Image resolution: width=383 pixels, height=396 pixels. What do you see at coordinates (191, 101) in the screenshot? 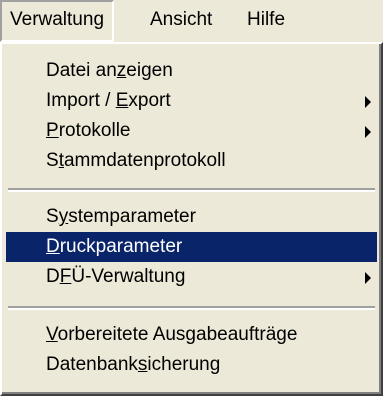
I see `menu-item-import-export: Import / Export` at bounding box center [191, 101].